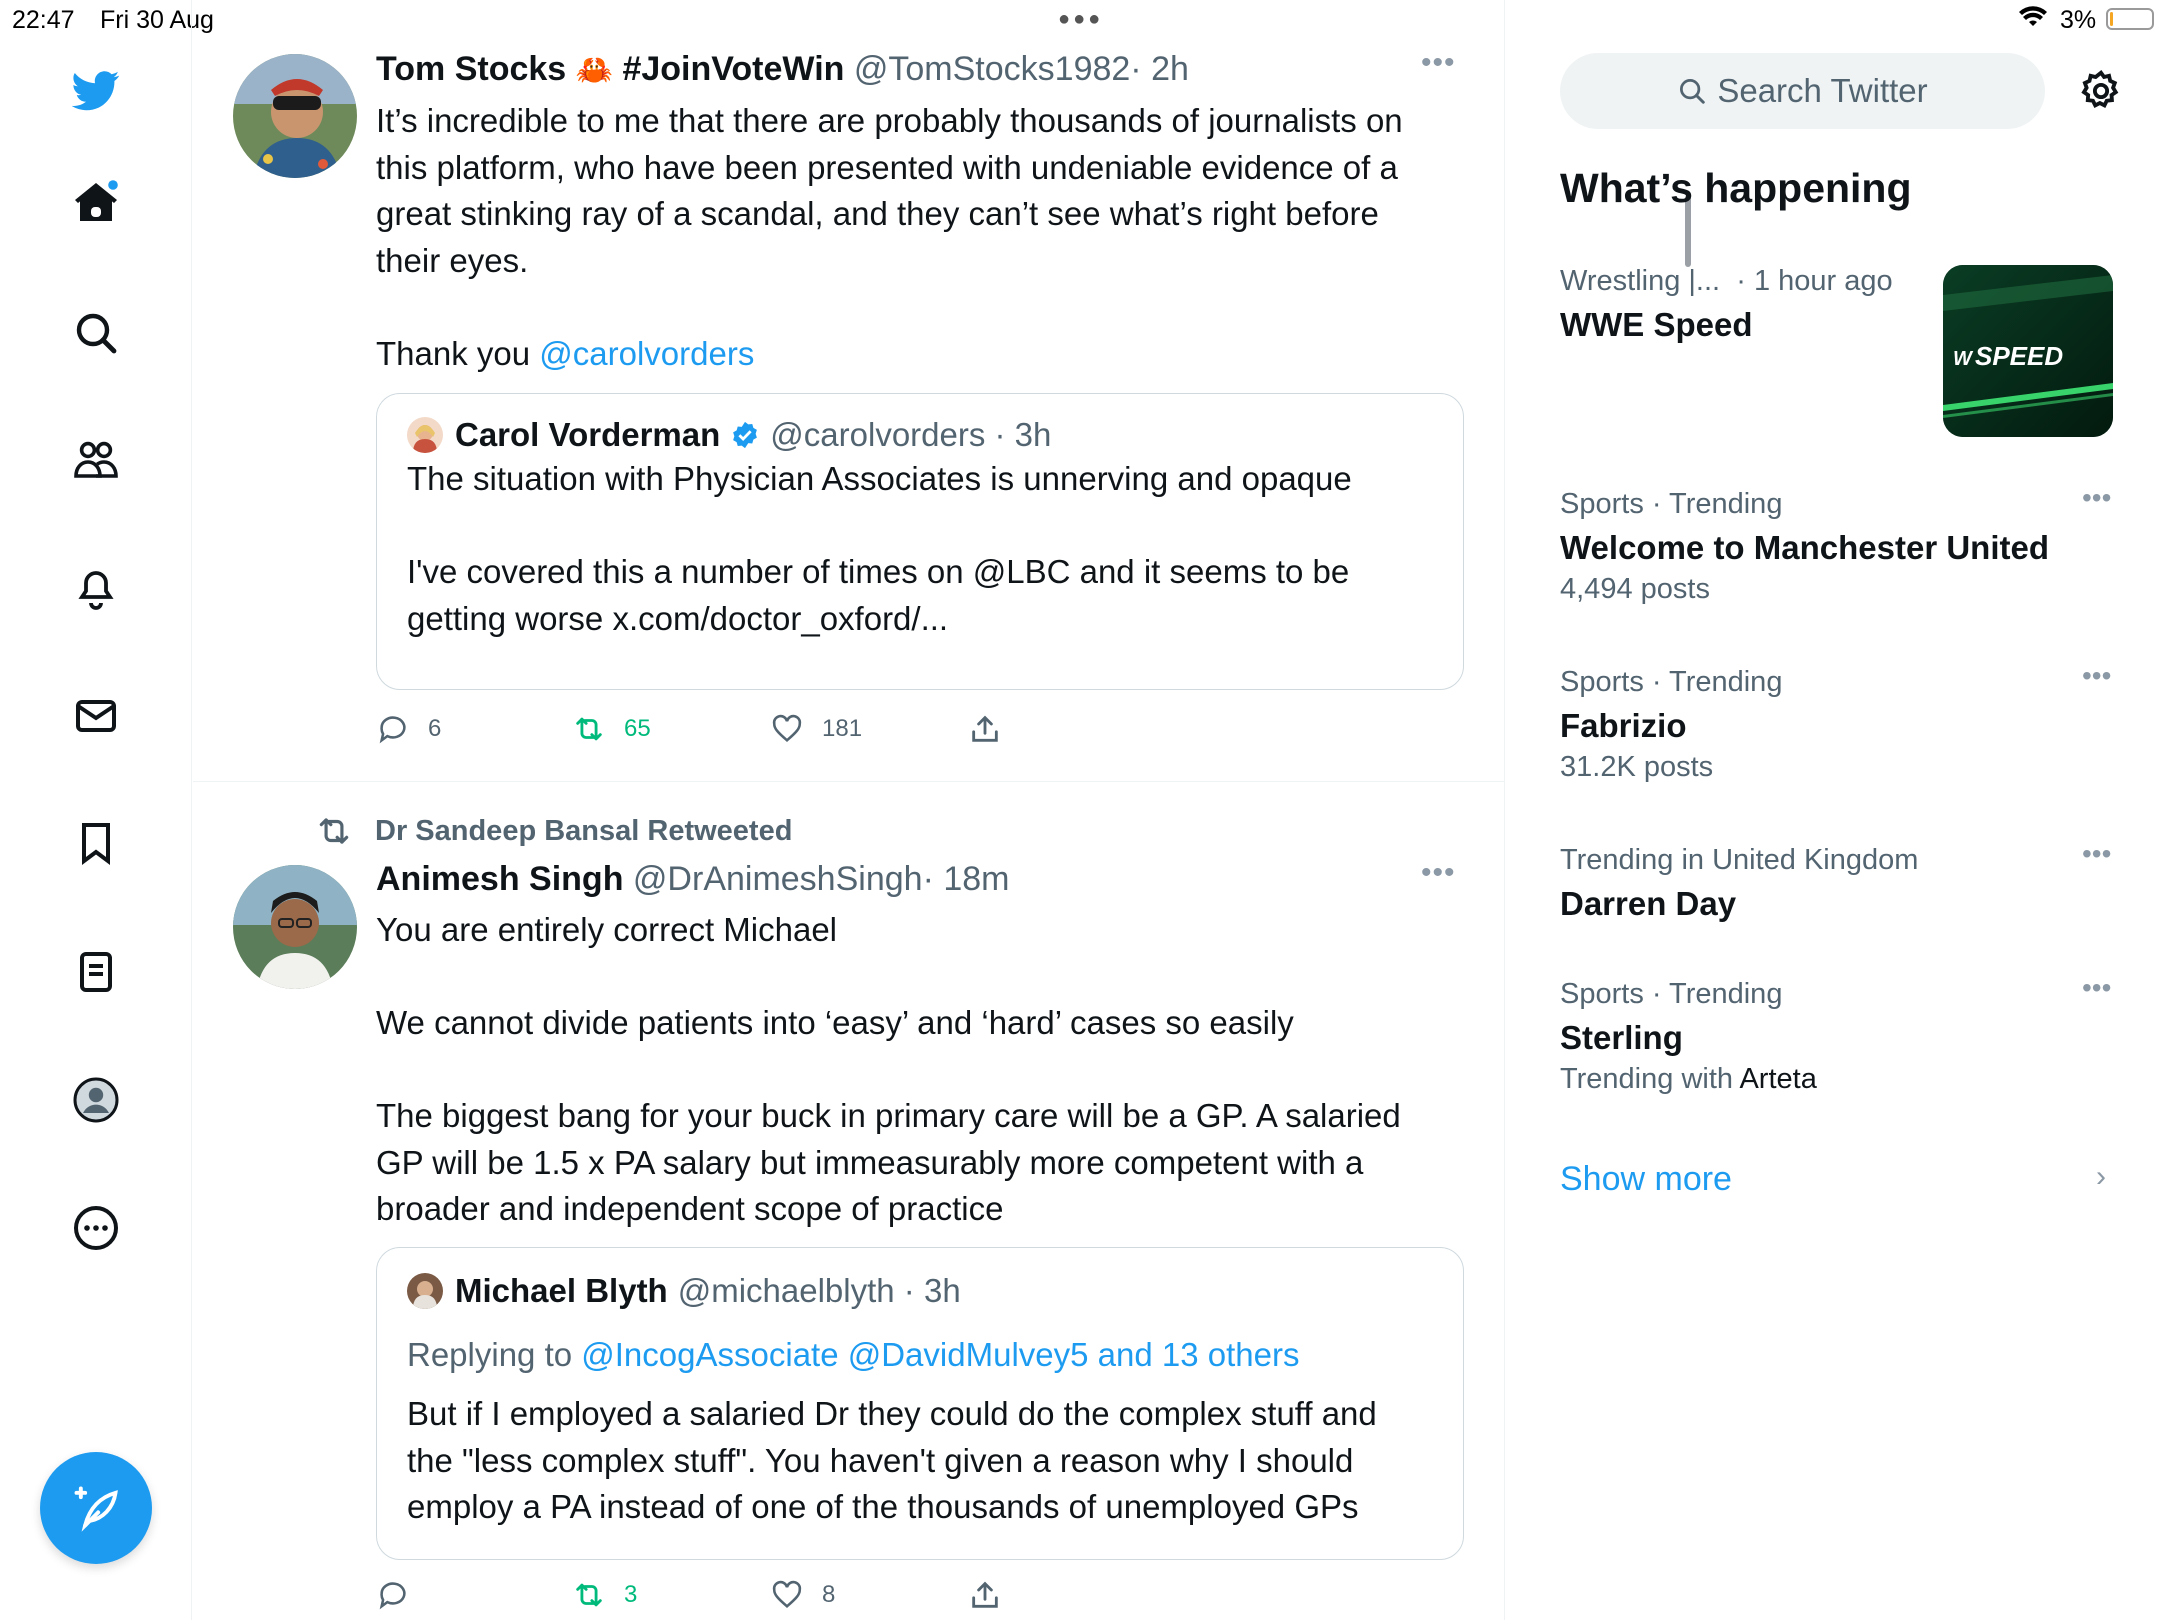 This screenshot has height=1620, width=2160. I want to click on mention-link: @carolvorders, so click(646, 353).